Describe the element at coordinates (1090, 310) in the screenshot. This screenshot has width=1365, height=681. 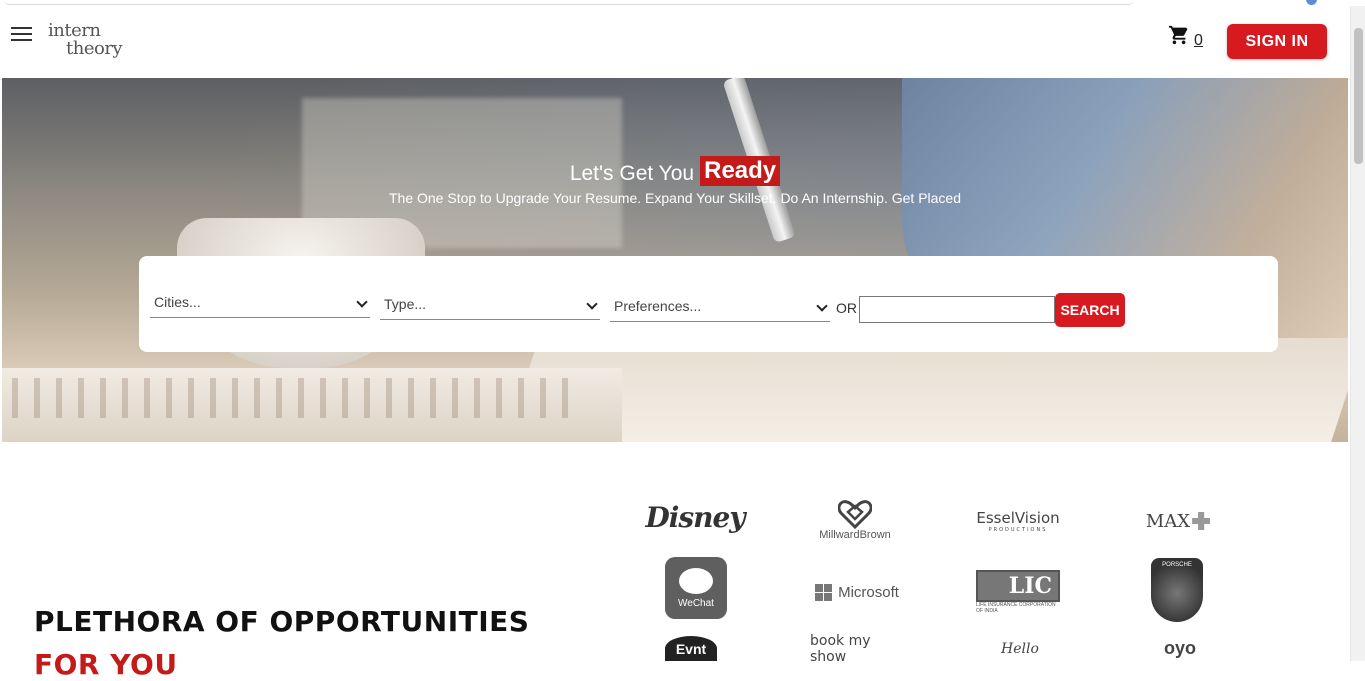
I see `search-button: SEARCH` at that location.